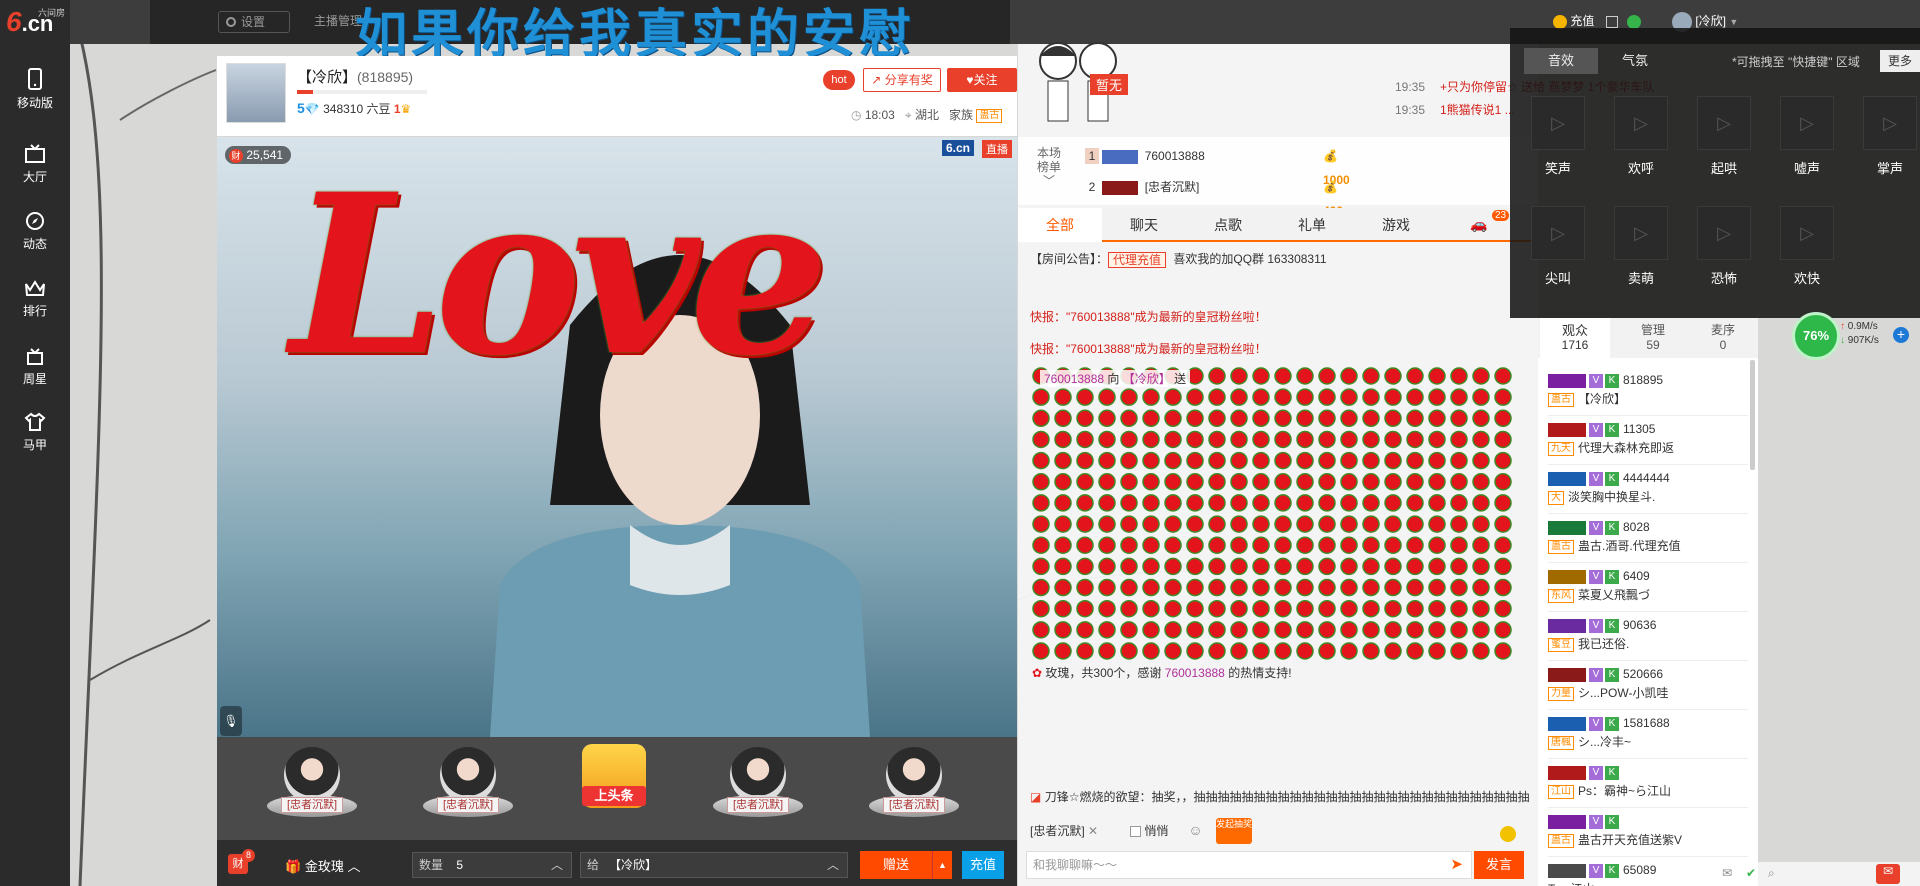  I want to click on rank-row: 2 [忠者沉默] 💰400, so click(1214, 196).